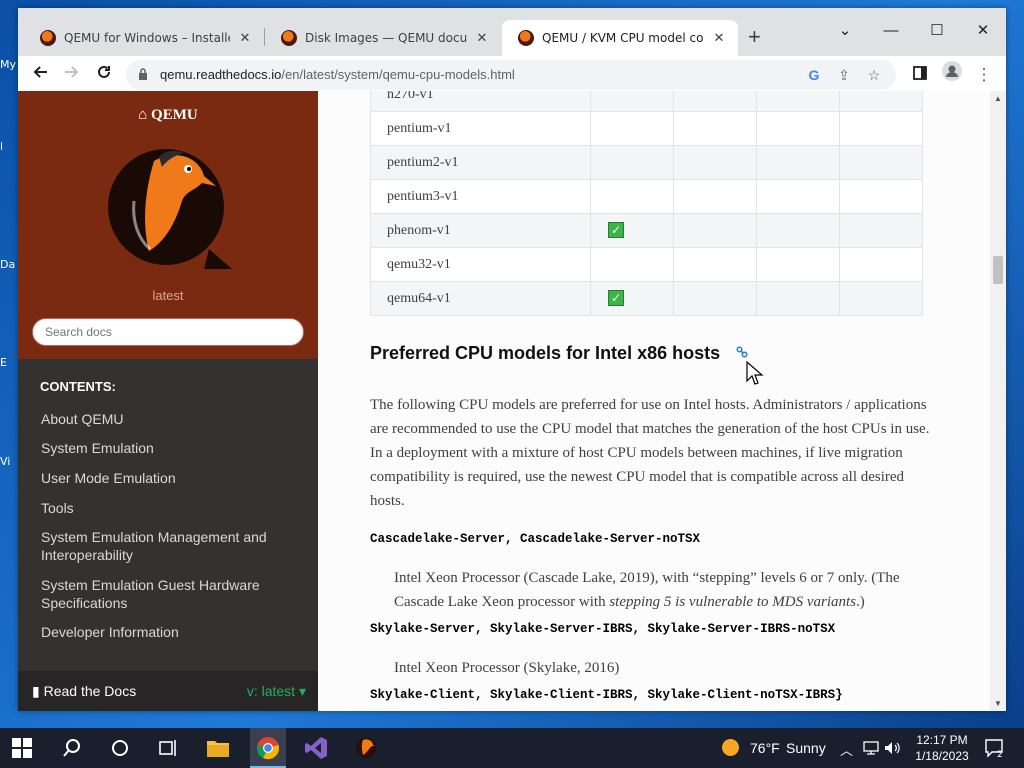 The image size is (1024, 768). I want to click on tab-qemu-installers: QEMU for Windows – Installers ( ✕, so click(144, 38).